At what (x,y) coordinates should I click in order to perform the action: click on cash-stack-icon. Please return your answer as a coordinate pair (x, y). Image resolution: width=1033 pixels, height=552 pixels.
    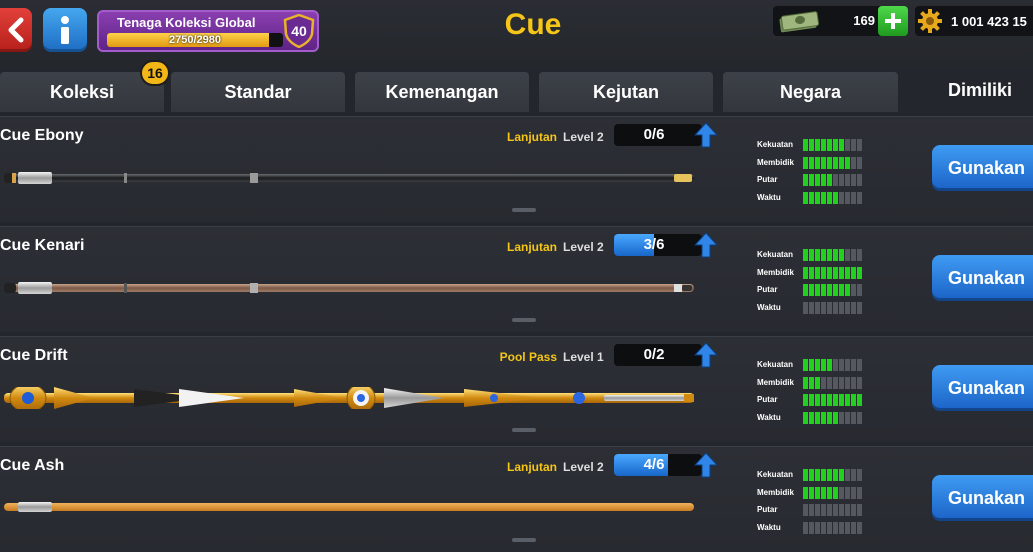
    Looking at the image, I should click on (799, 22).